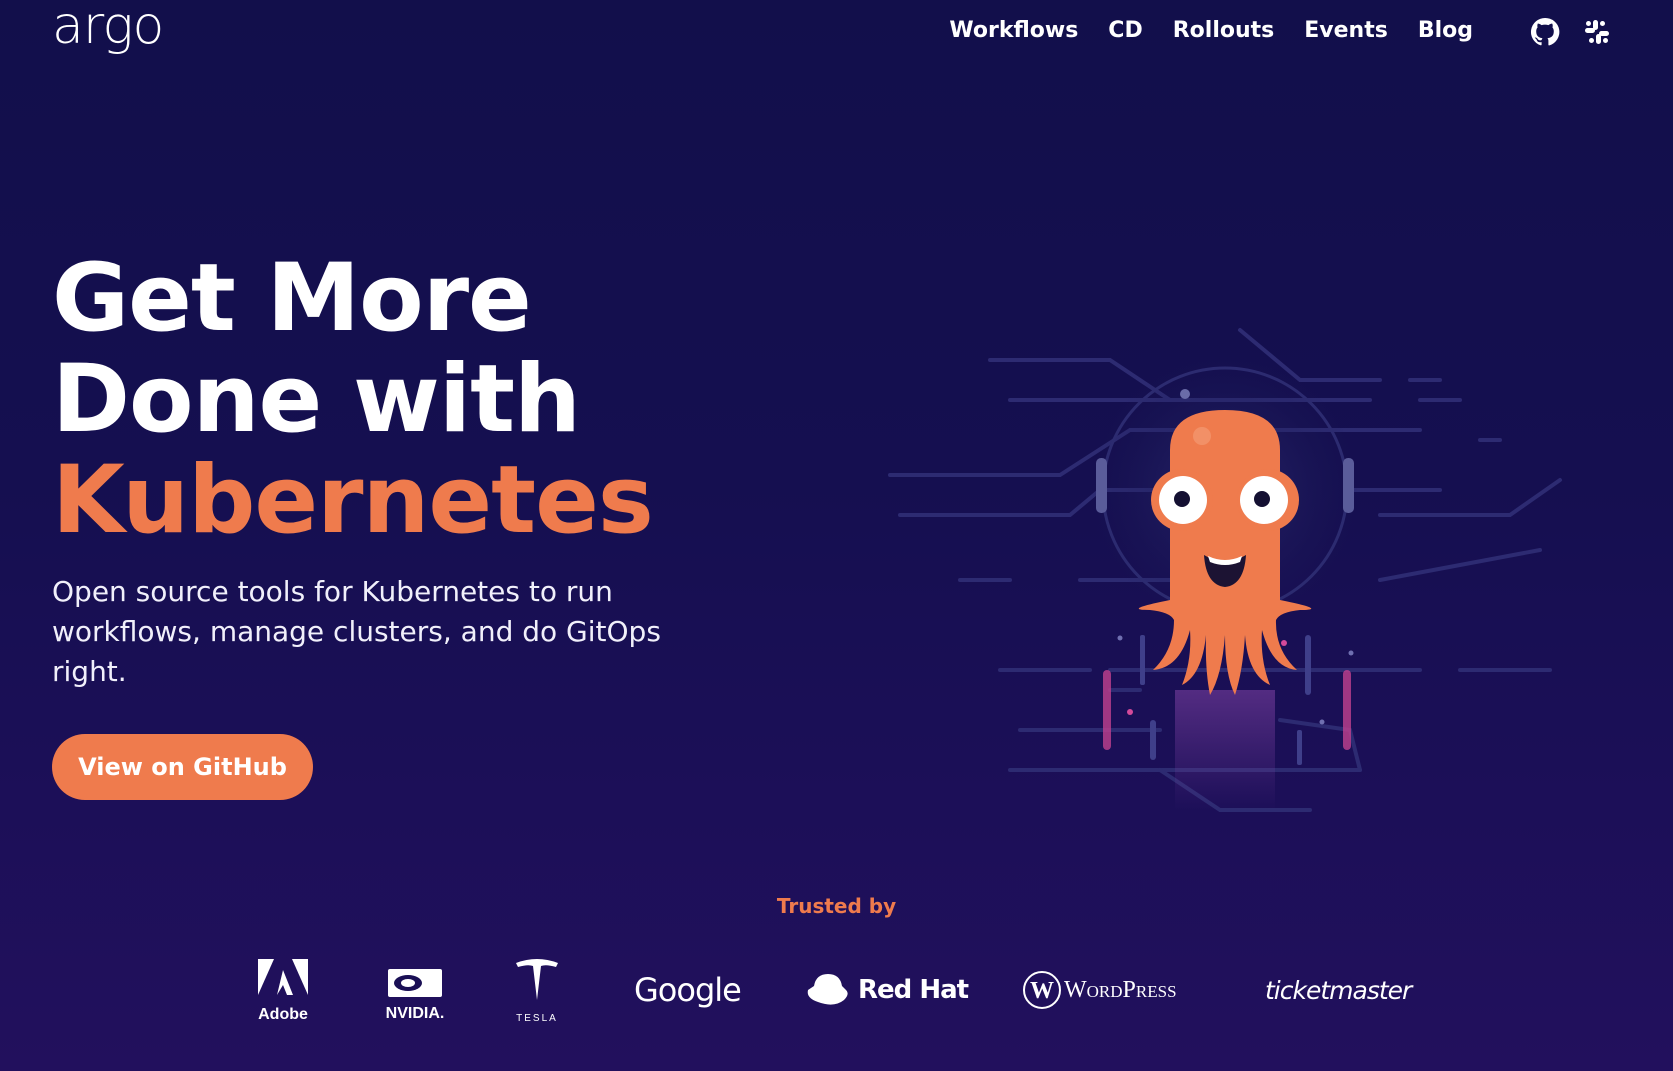 This screenshot has height=1071, width=1673. I want to click on nvidia-icon: NVIDIA., so click(415, 995).